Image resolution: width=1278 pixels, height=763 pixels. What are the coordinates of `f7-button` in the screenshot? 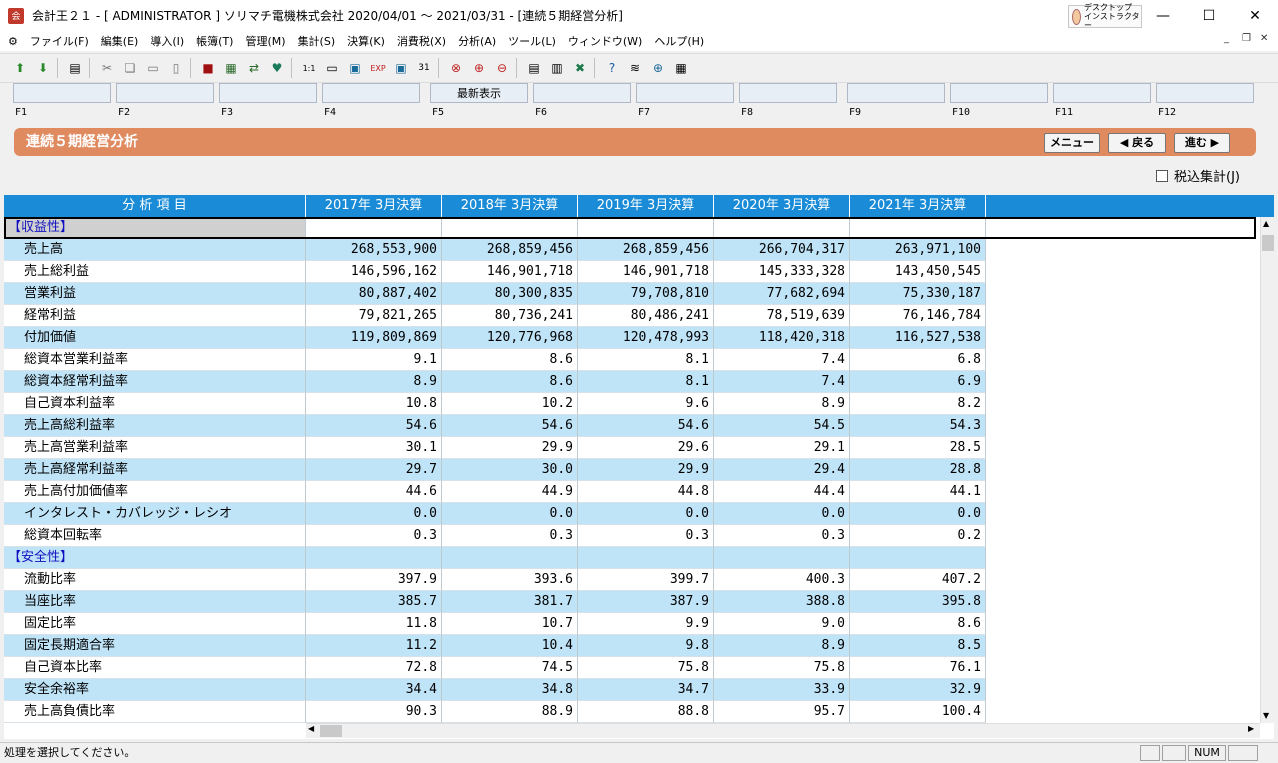 It's located at (685, 93).